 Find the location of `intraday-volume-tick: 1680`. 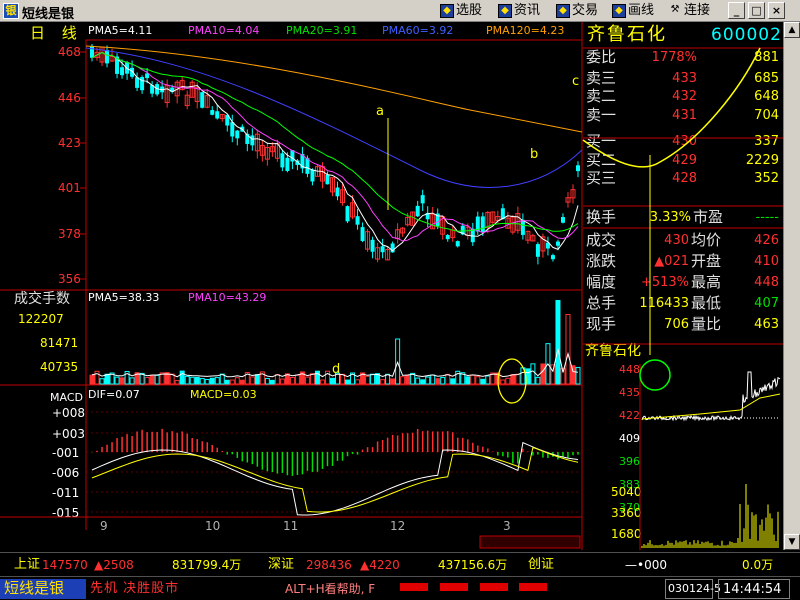

intraday-volume-tick: 1680 is located at coordinates (626, 534).